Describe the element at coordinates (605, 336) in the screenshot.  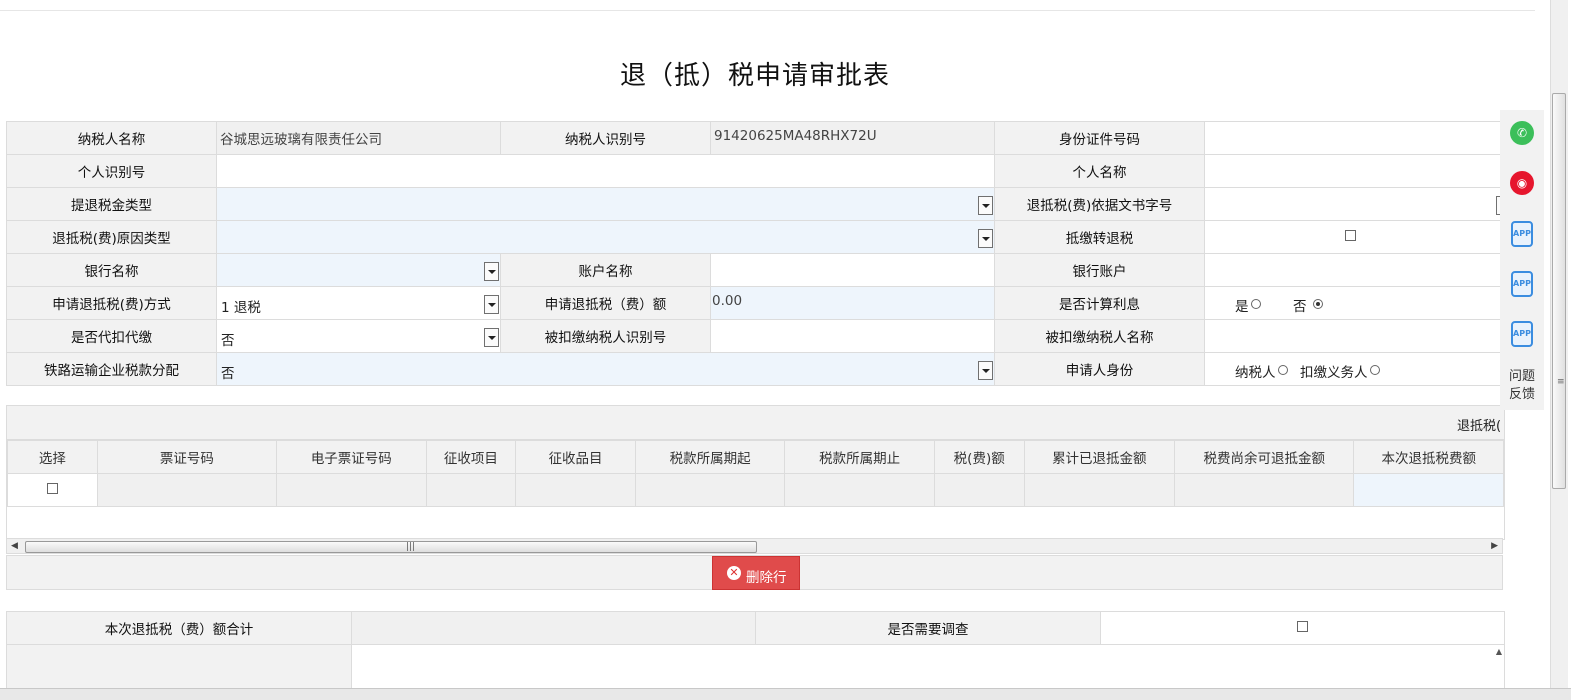
I see `withheld-id-label: 被扣缴纳税人识别号` at that location.